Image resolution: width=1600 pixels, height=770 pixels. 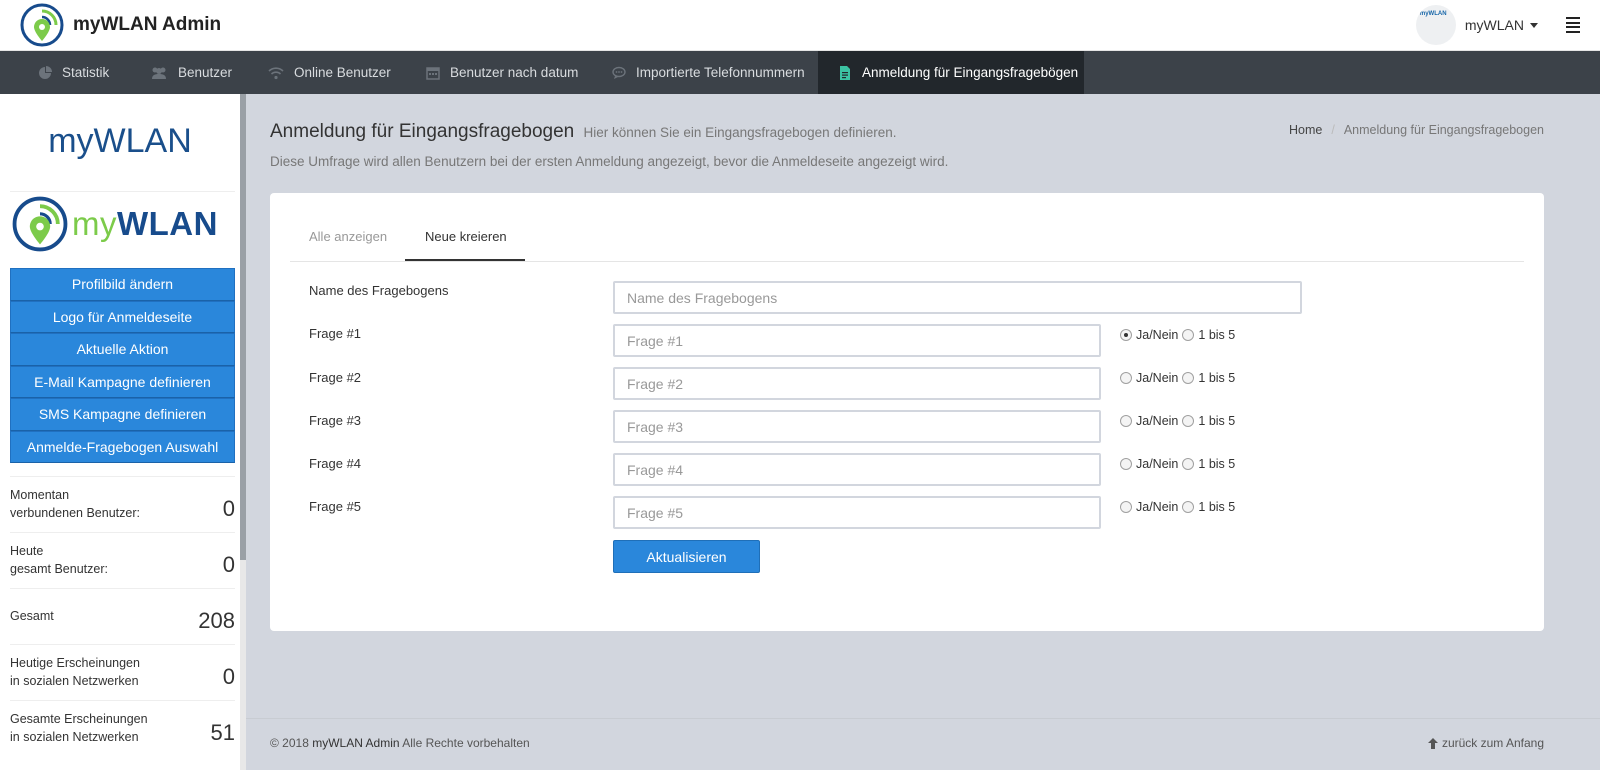 I want to click on active-tab-indicator, so click(x=465, y=260).